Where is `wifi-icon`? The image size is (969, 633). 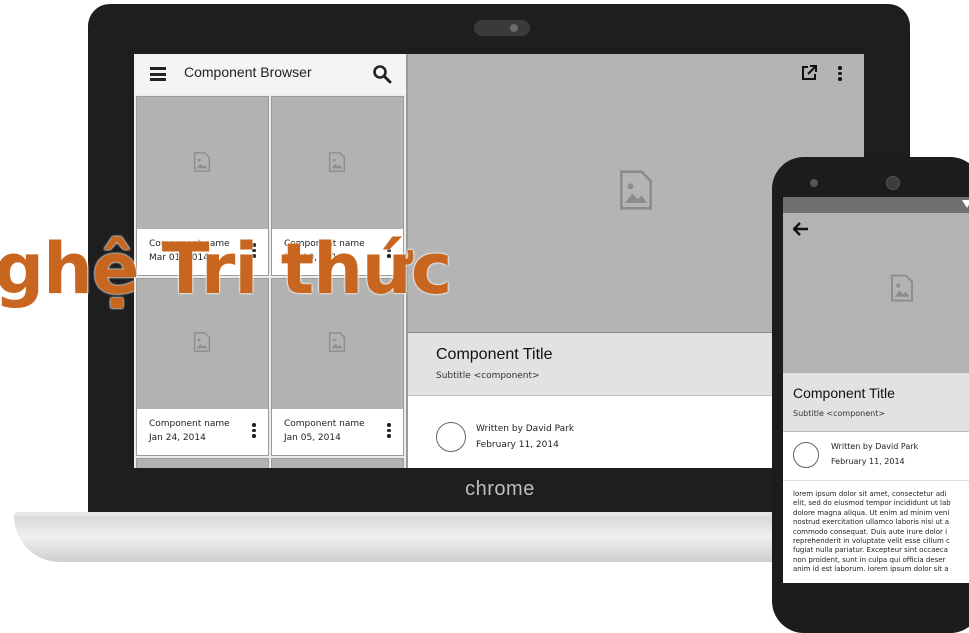 wifi-icon is located at coordinates (965, 204).